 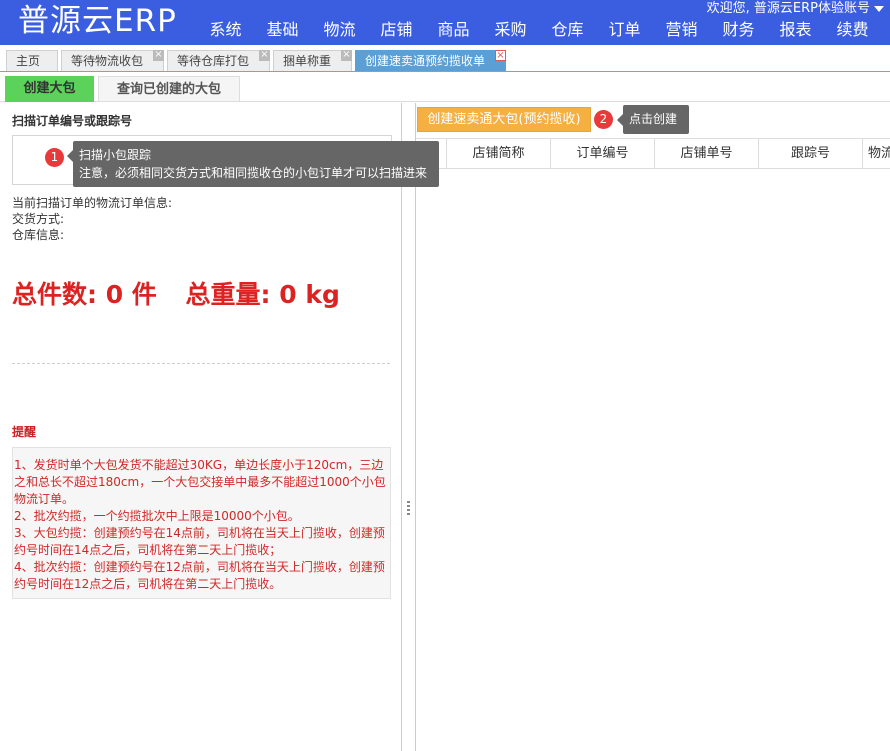 What do you see at coordinates (396, 30) in the screenshot?
I see `nav-item-store: 店铺` at bounding box center [396, 30].